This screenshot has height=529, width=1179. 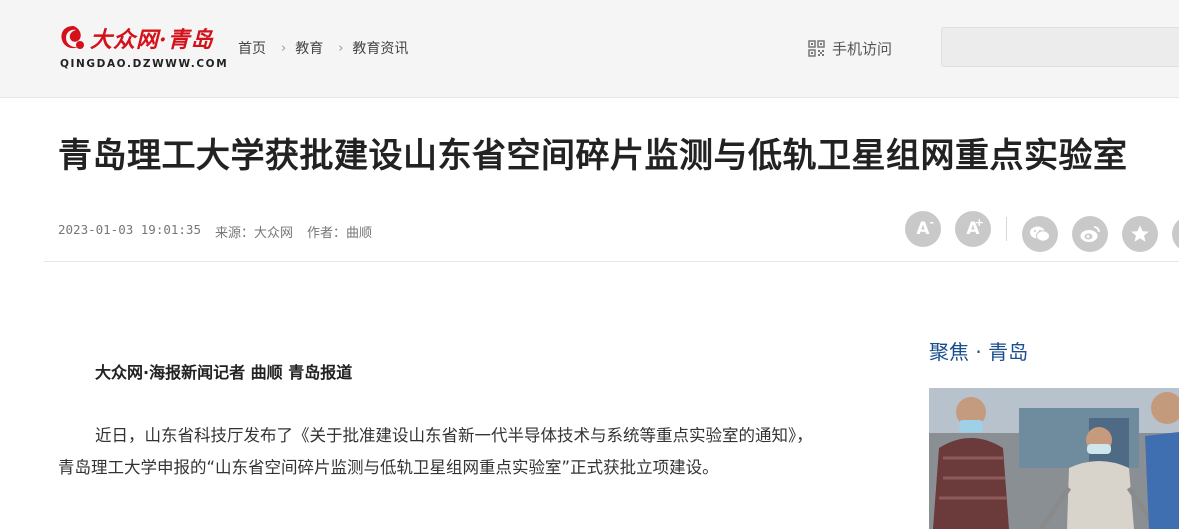 I want to click on breadcrumb: 首页 › 教育 › 教育资讯, so click(x=323, y=48).